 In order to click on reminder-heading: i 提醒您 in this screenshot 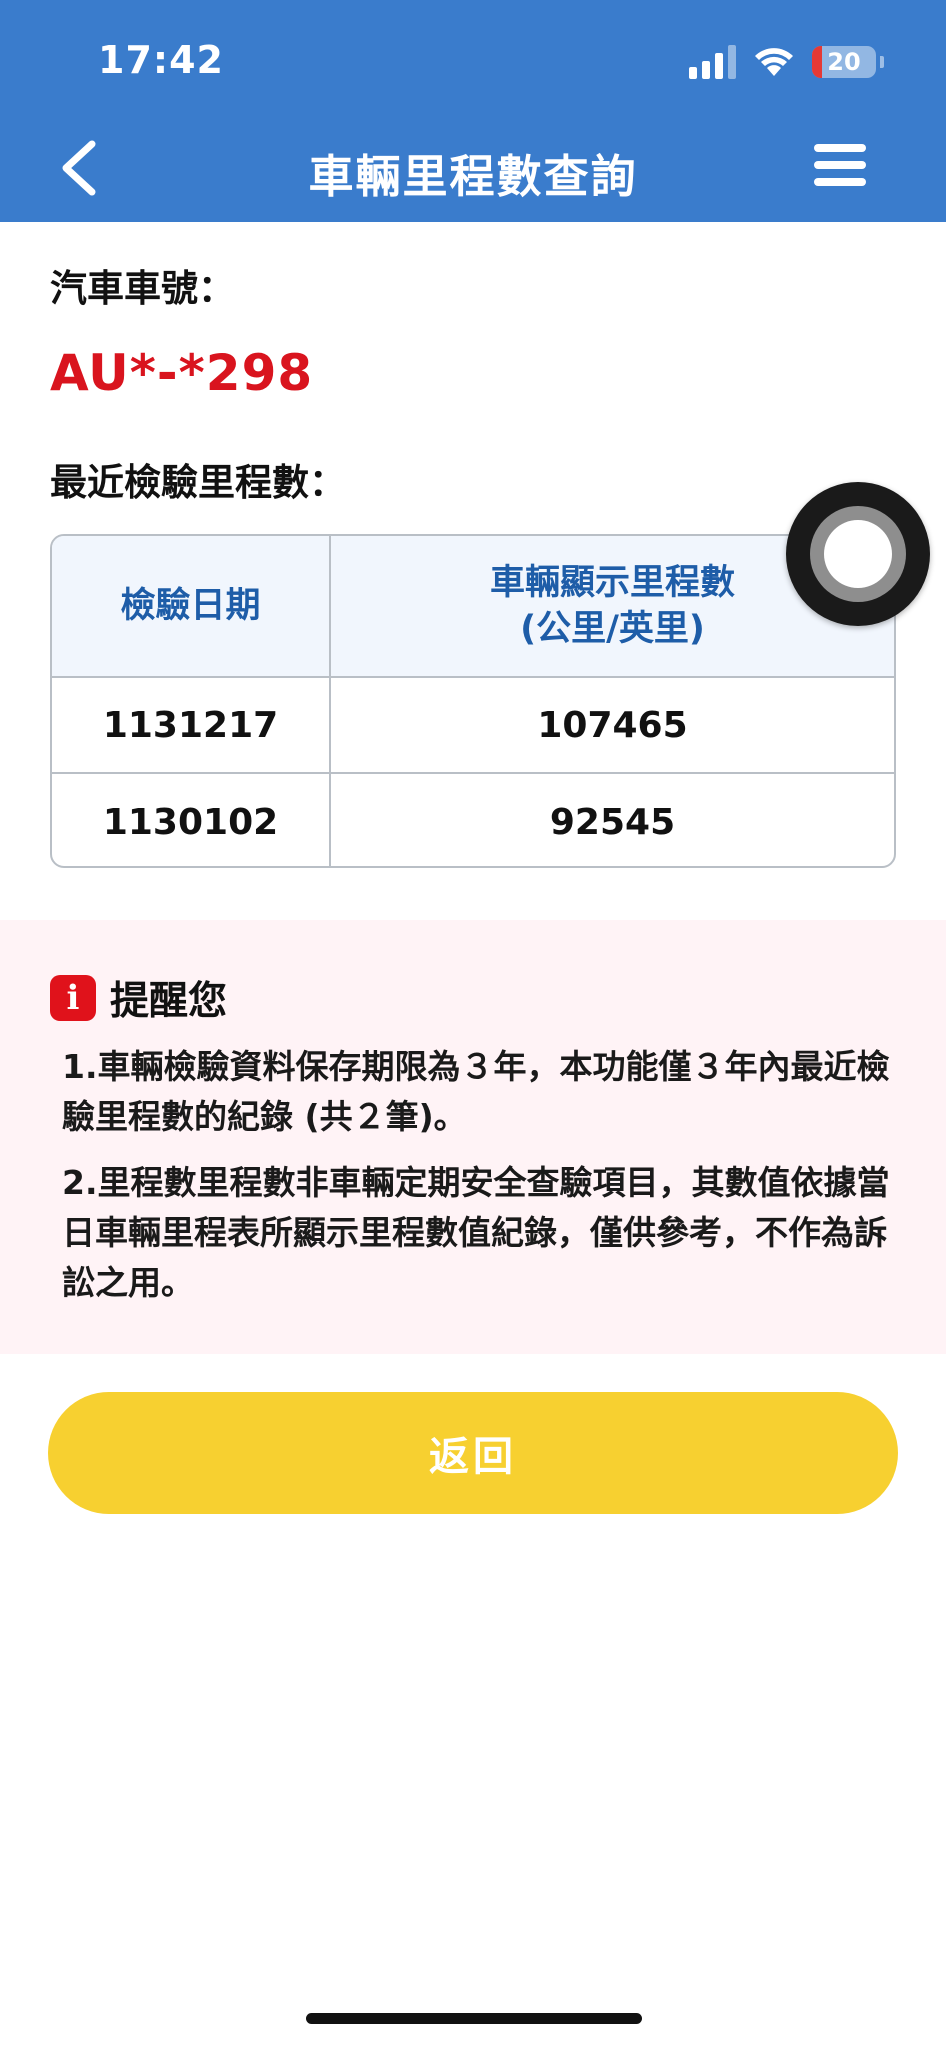, I will do `click(138, 998)`.